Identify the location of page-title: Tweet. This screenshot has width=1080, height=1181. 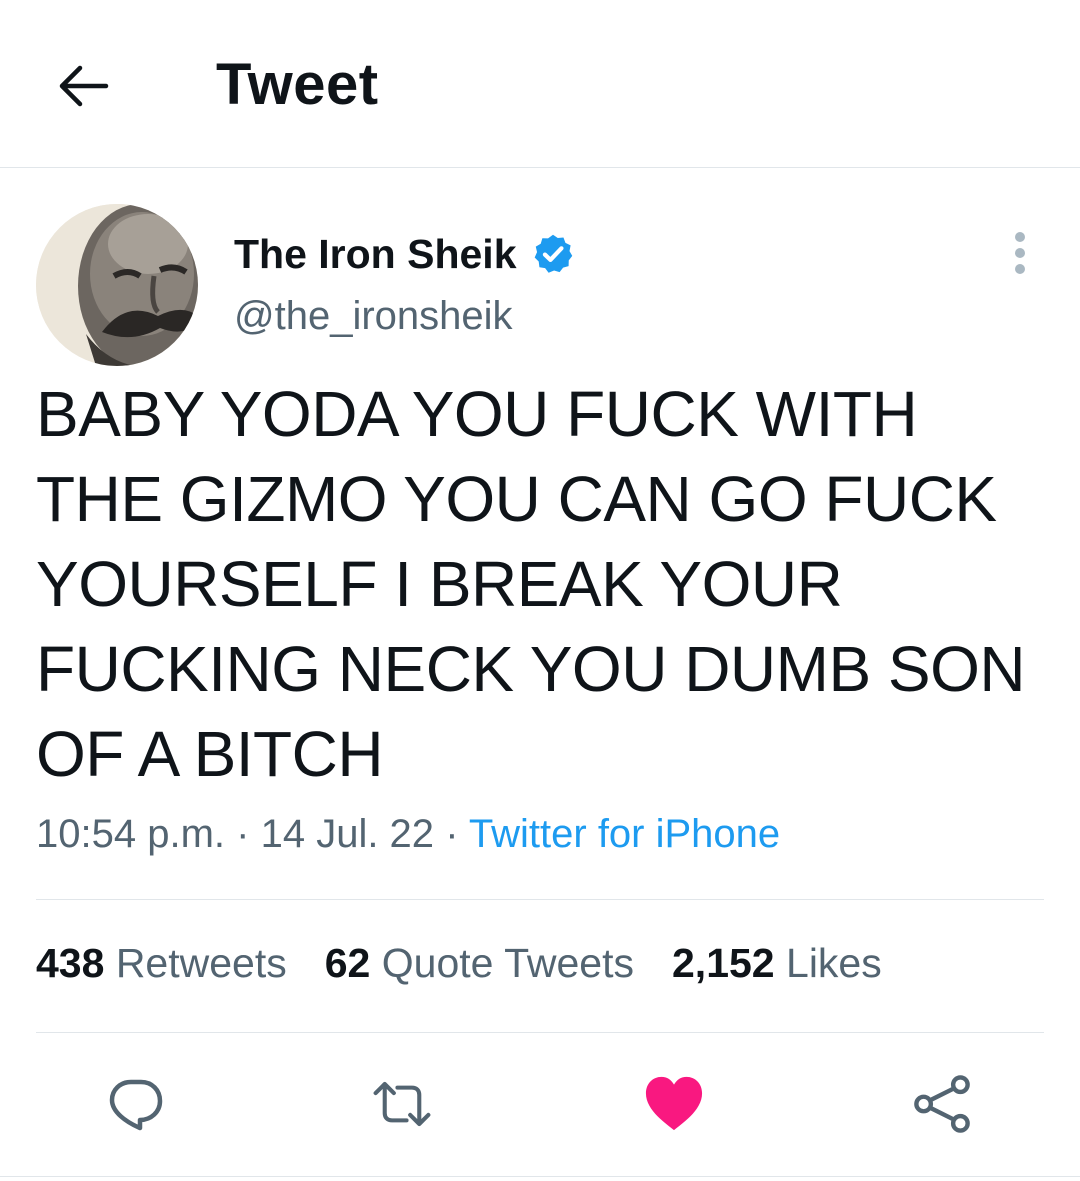
(297, 84).